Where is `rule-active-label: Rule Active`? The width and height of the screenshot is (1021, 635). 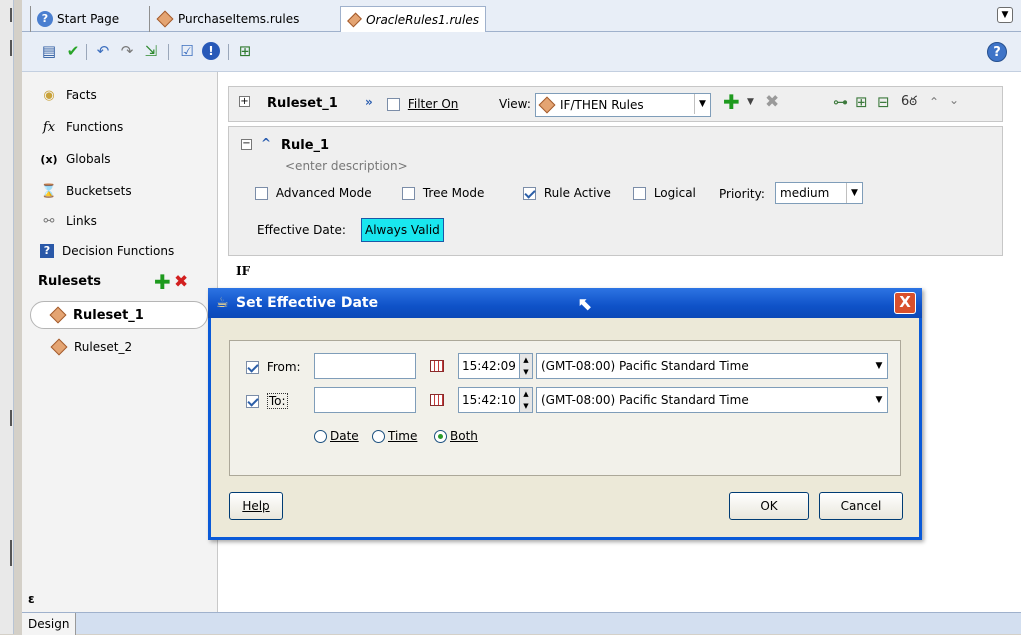
rule-active-label: Rule Active is located at coordinates (577, 193).